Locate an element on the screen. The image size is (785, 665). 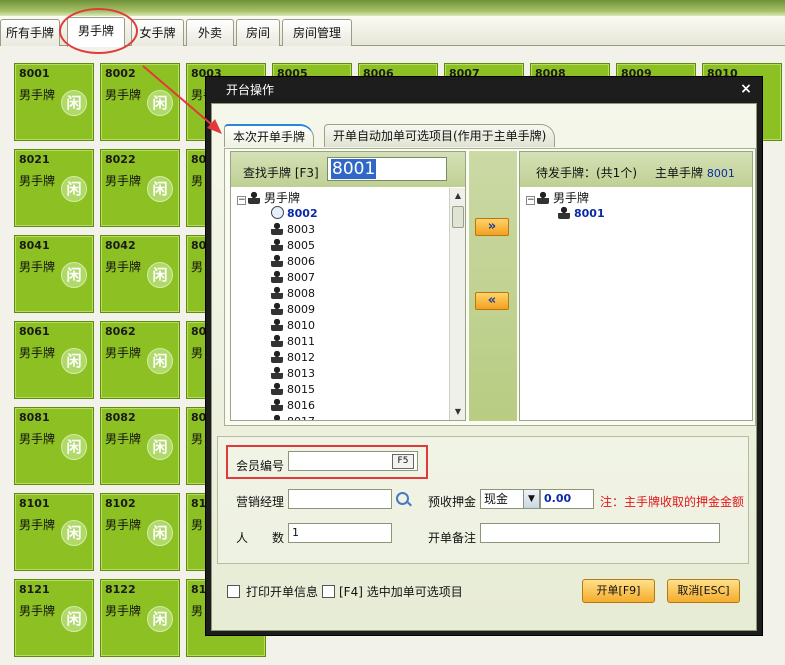
token-item: 8013 is located at coordinates (293, 374).